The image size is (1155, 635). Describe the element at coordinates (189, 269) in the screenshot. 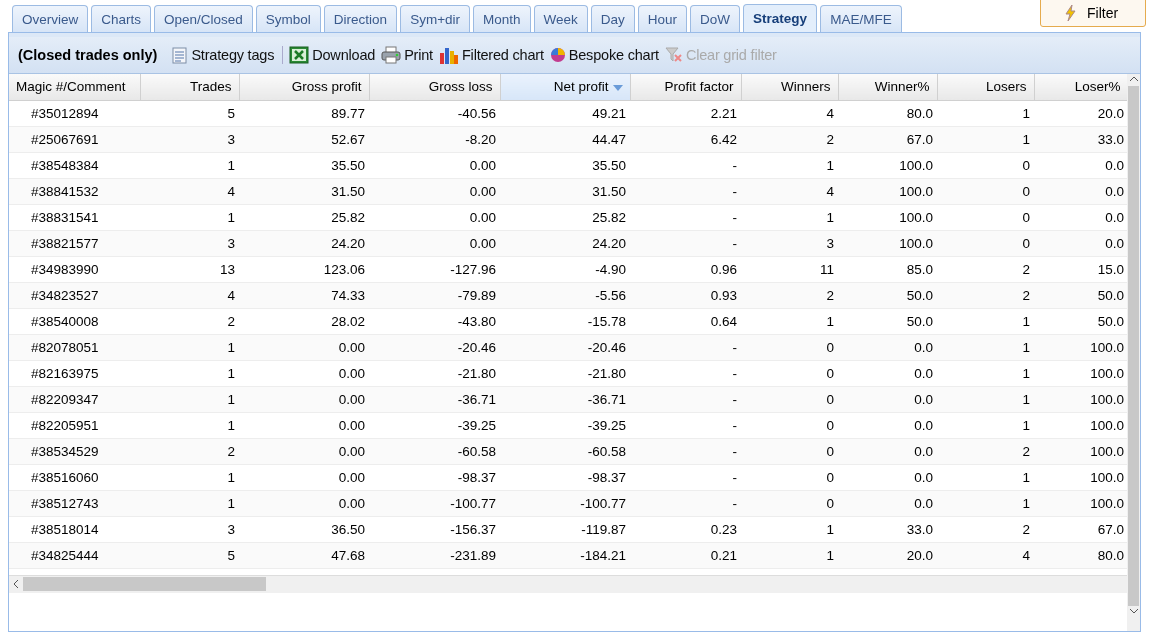

I see `table-cell: 13` at that location.